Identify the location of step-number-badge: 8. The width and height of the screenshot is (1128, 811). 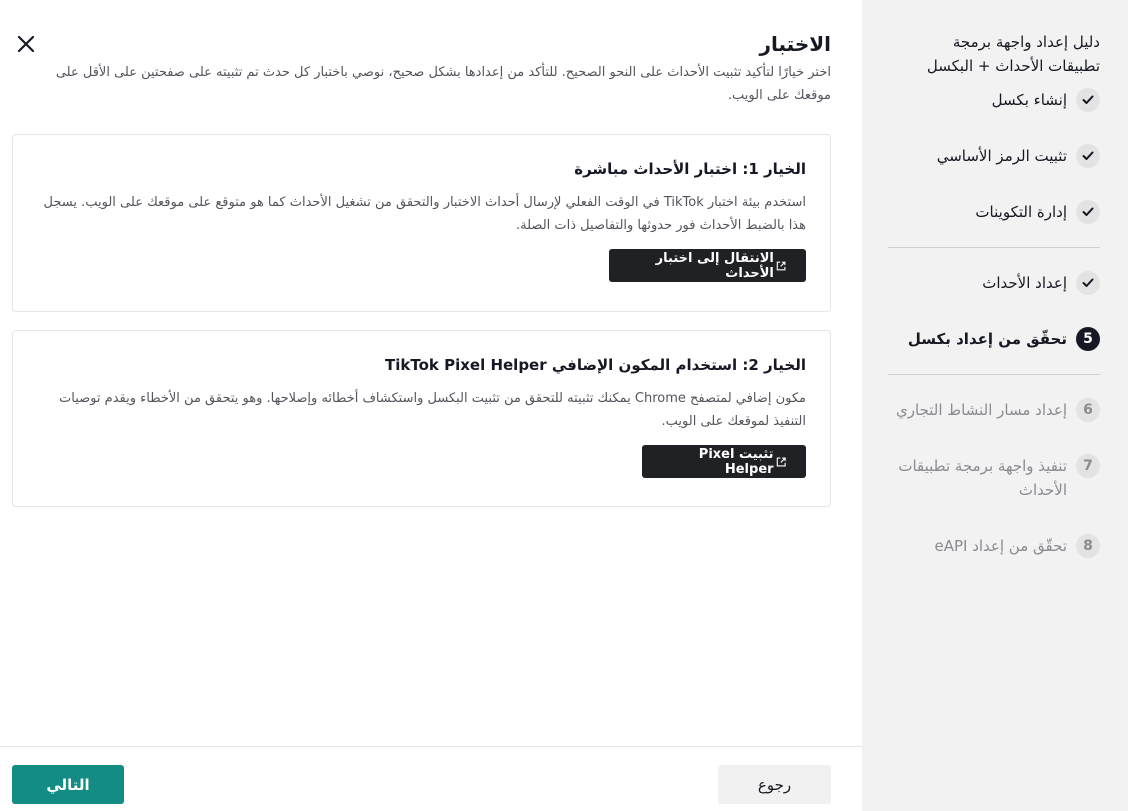
(1088, 546).